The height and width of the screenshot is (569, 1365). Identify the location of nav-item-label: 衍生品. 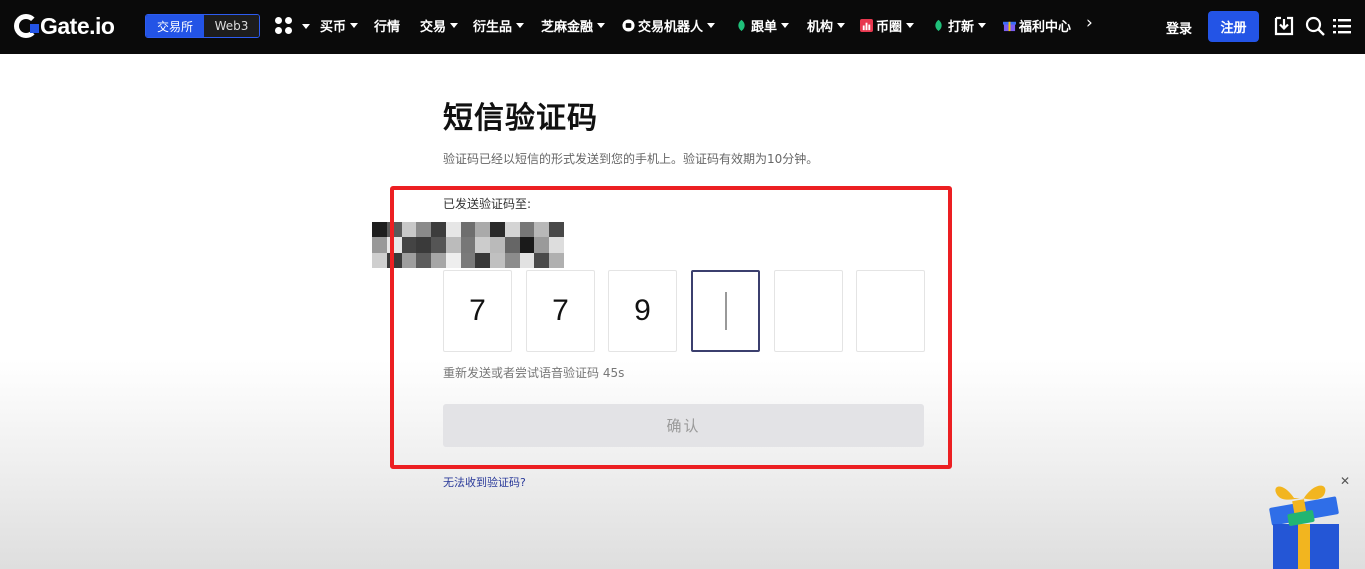
(493, 27).